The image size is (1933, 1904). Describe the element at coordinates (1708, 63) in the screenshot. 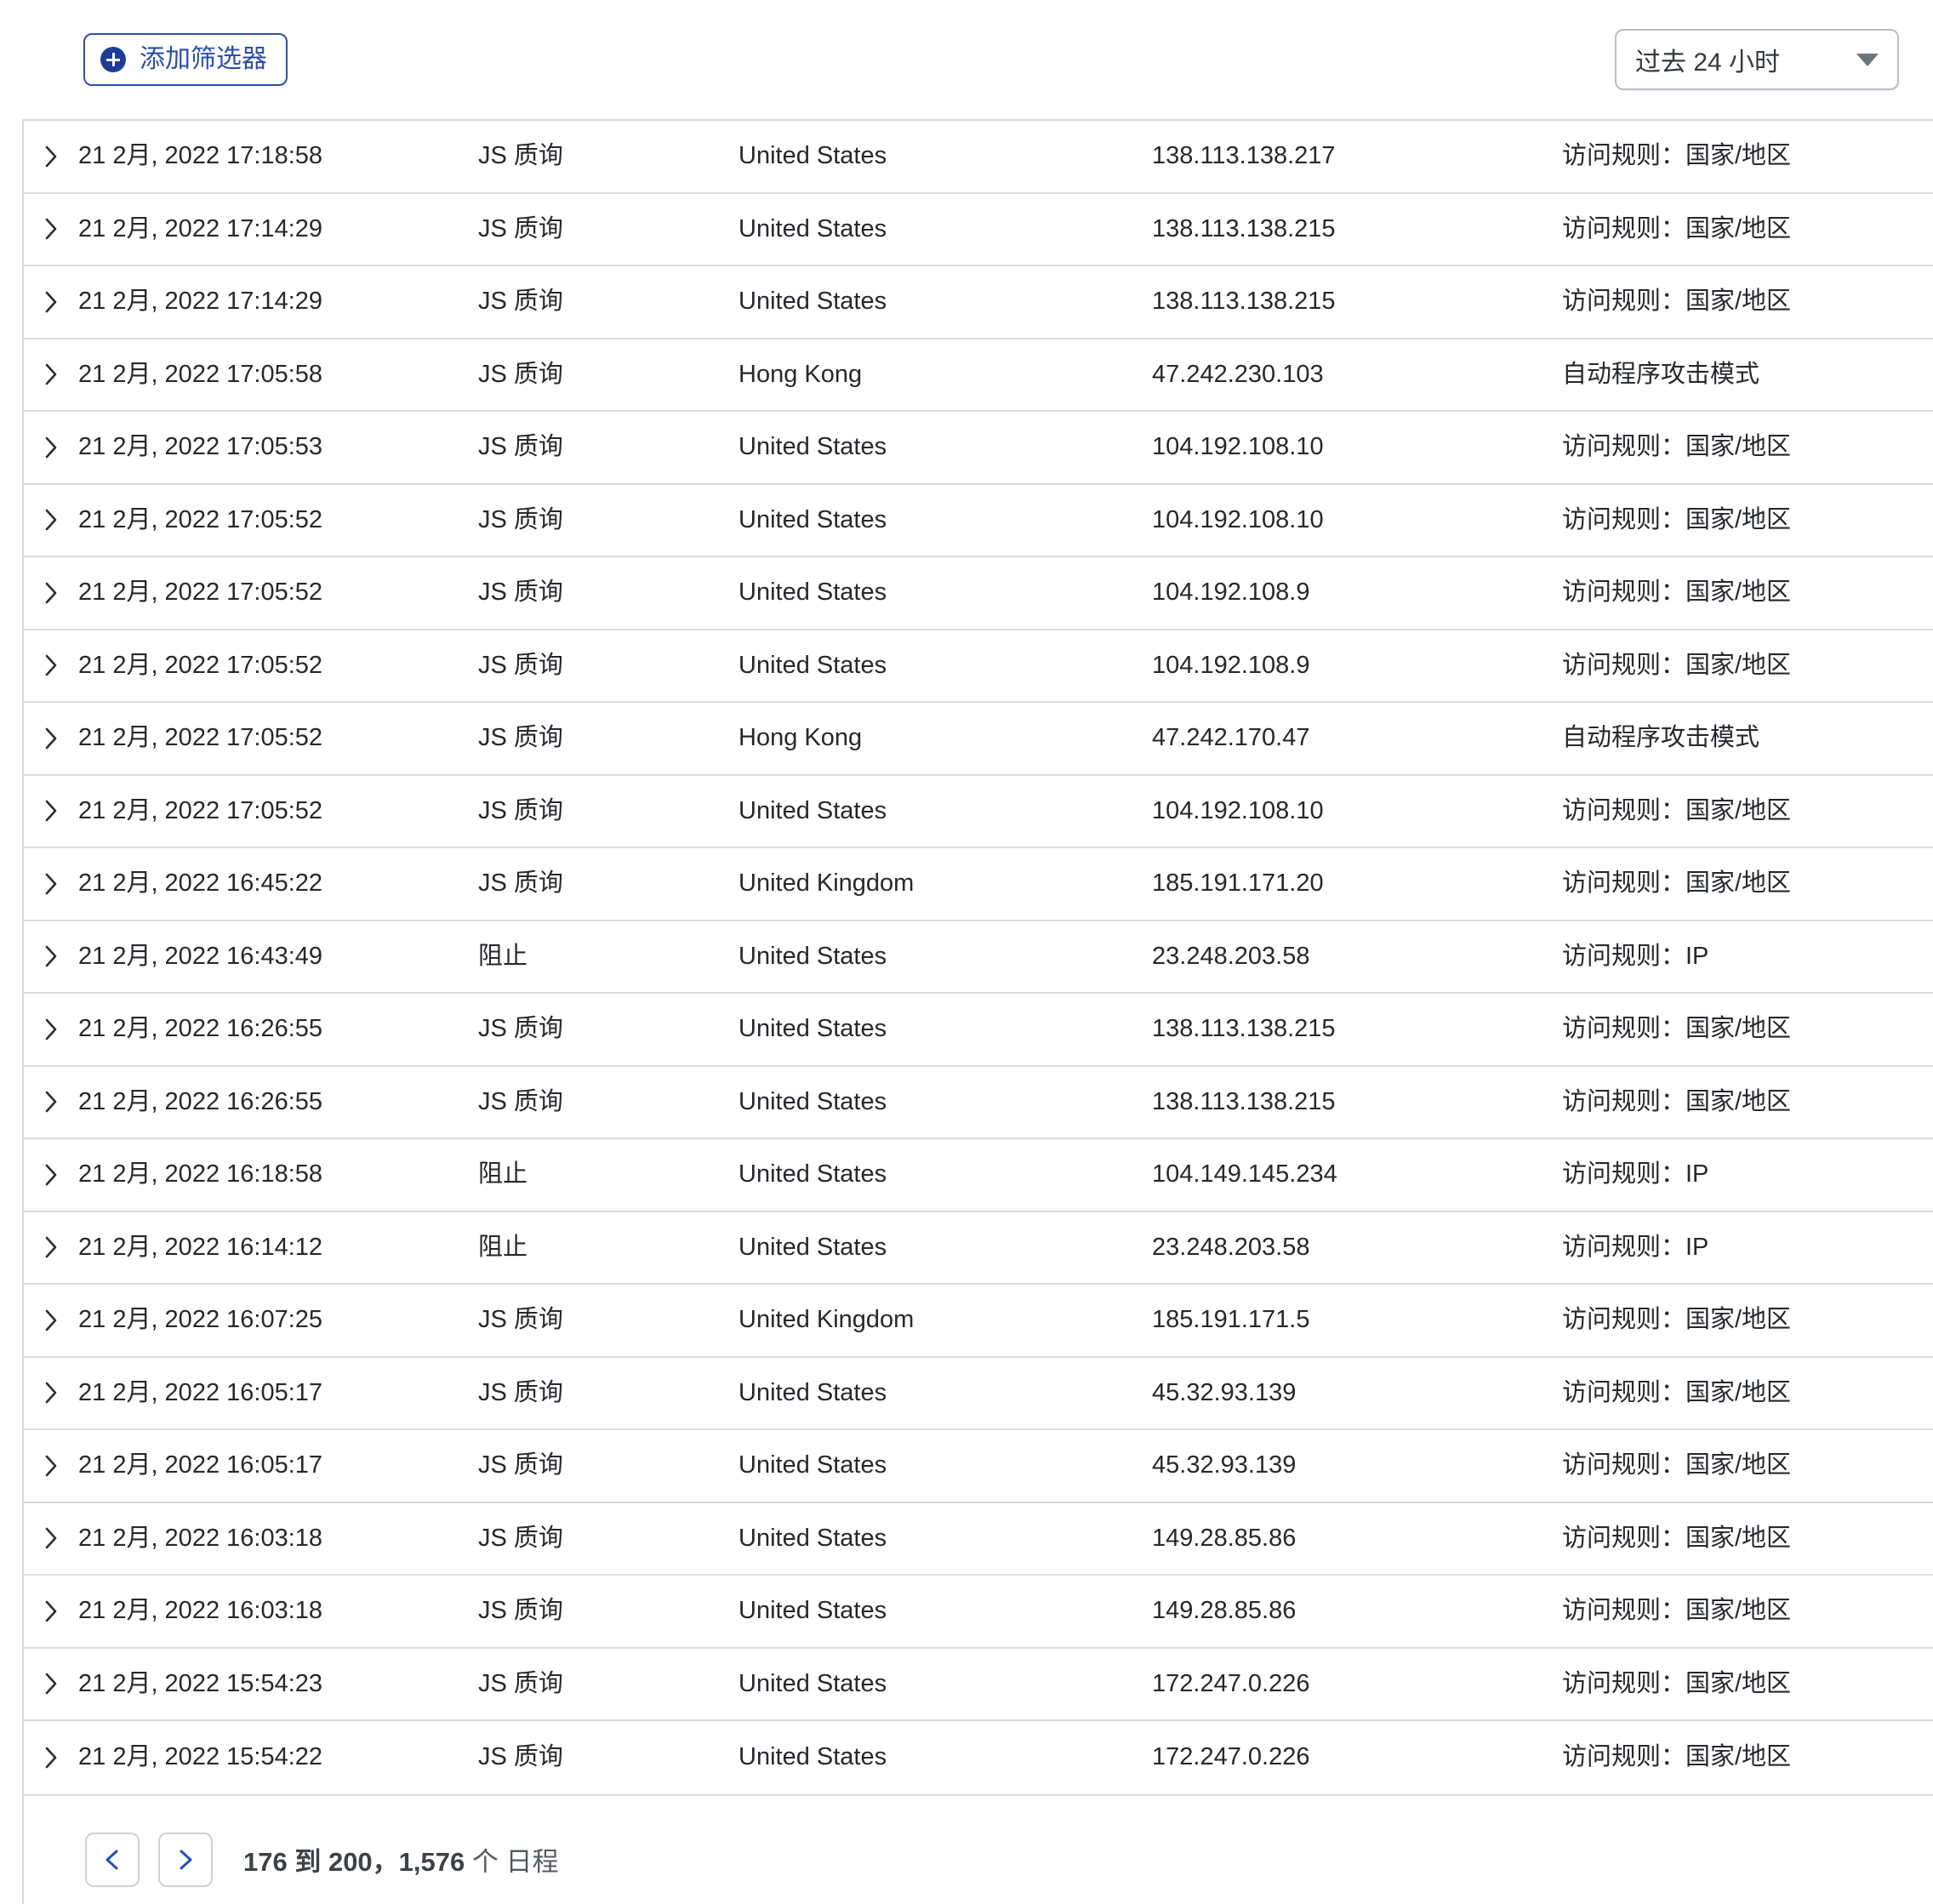

I see `time-range-value: 过去 24 小时` at that location.